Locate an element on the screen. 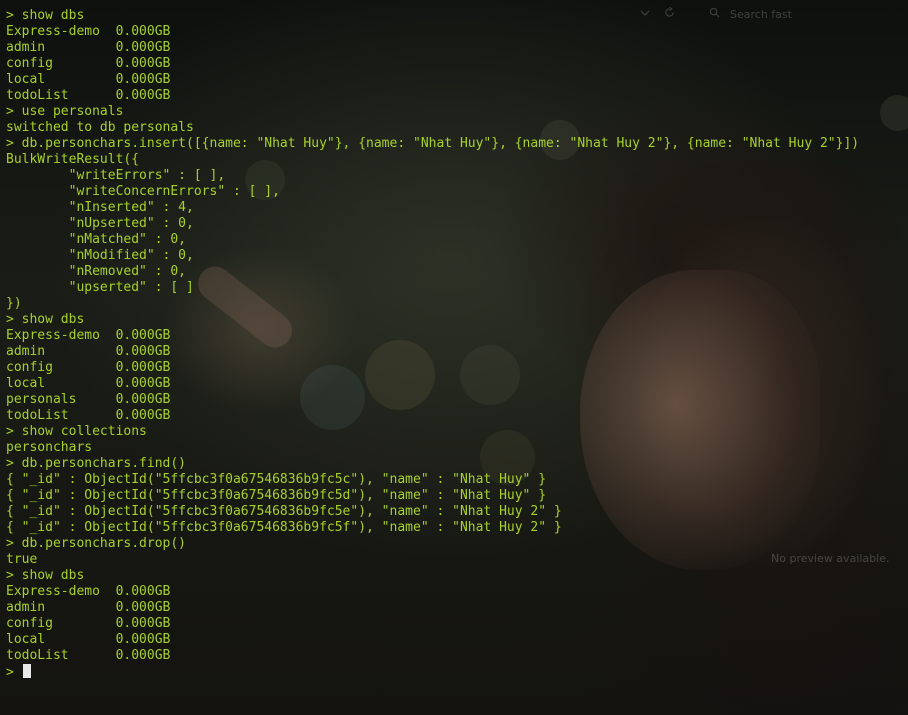 This screenshot has width=908, height=715. text-cursor is located at coordinates (26, 671).